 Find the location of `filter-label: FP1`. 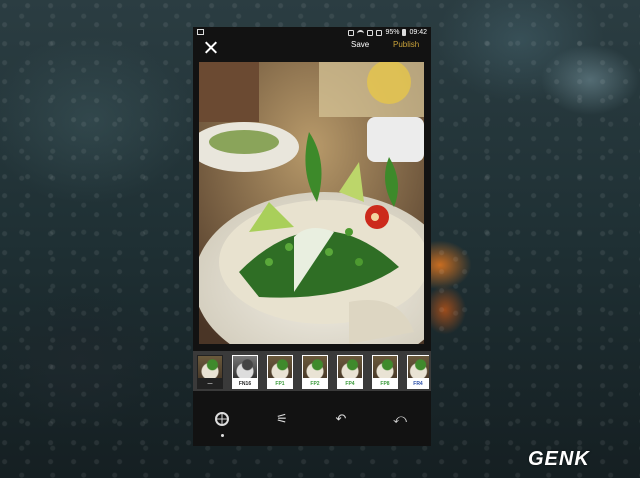

filter-label: FP1 is located at coordinates (280, 384).